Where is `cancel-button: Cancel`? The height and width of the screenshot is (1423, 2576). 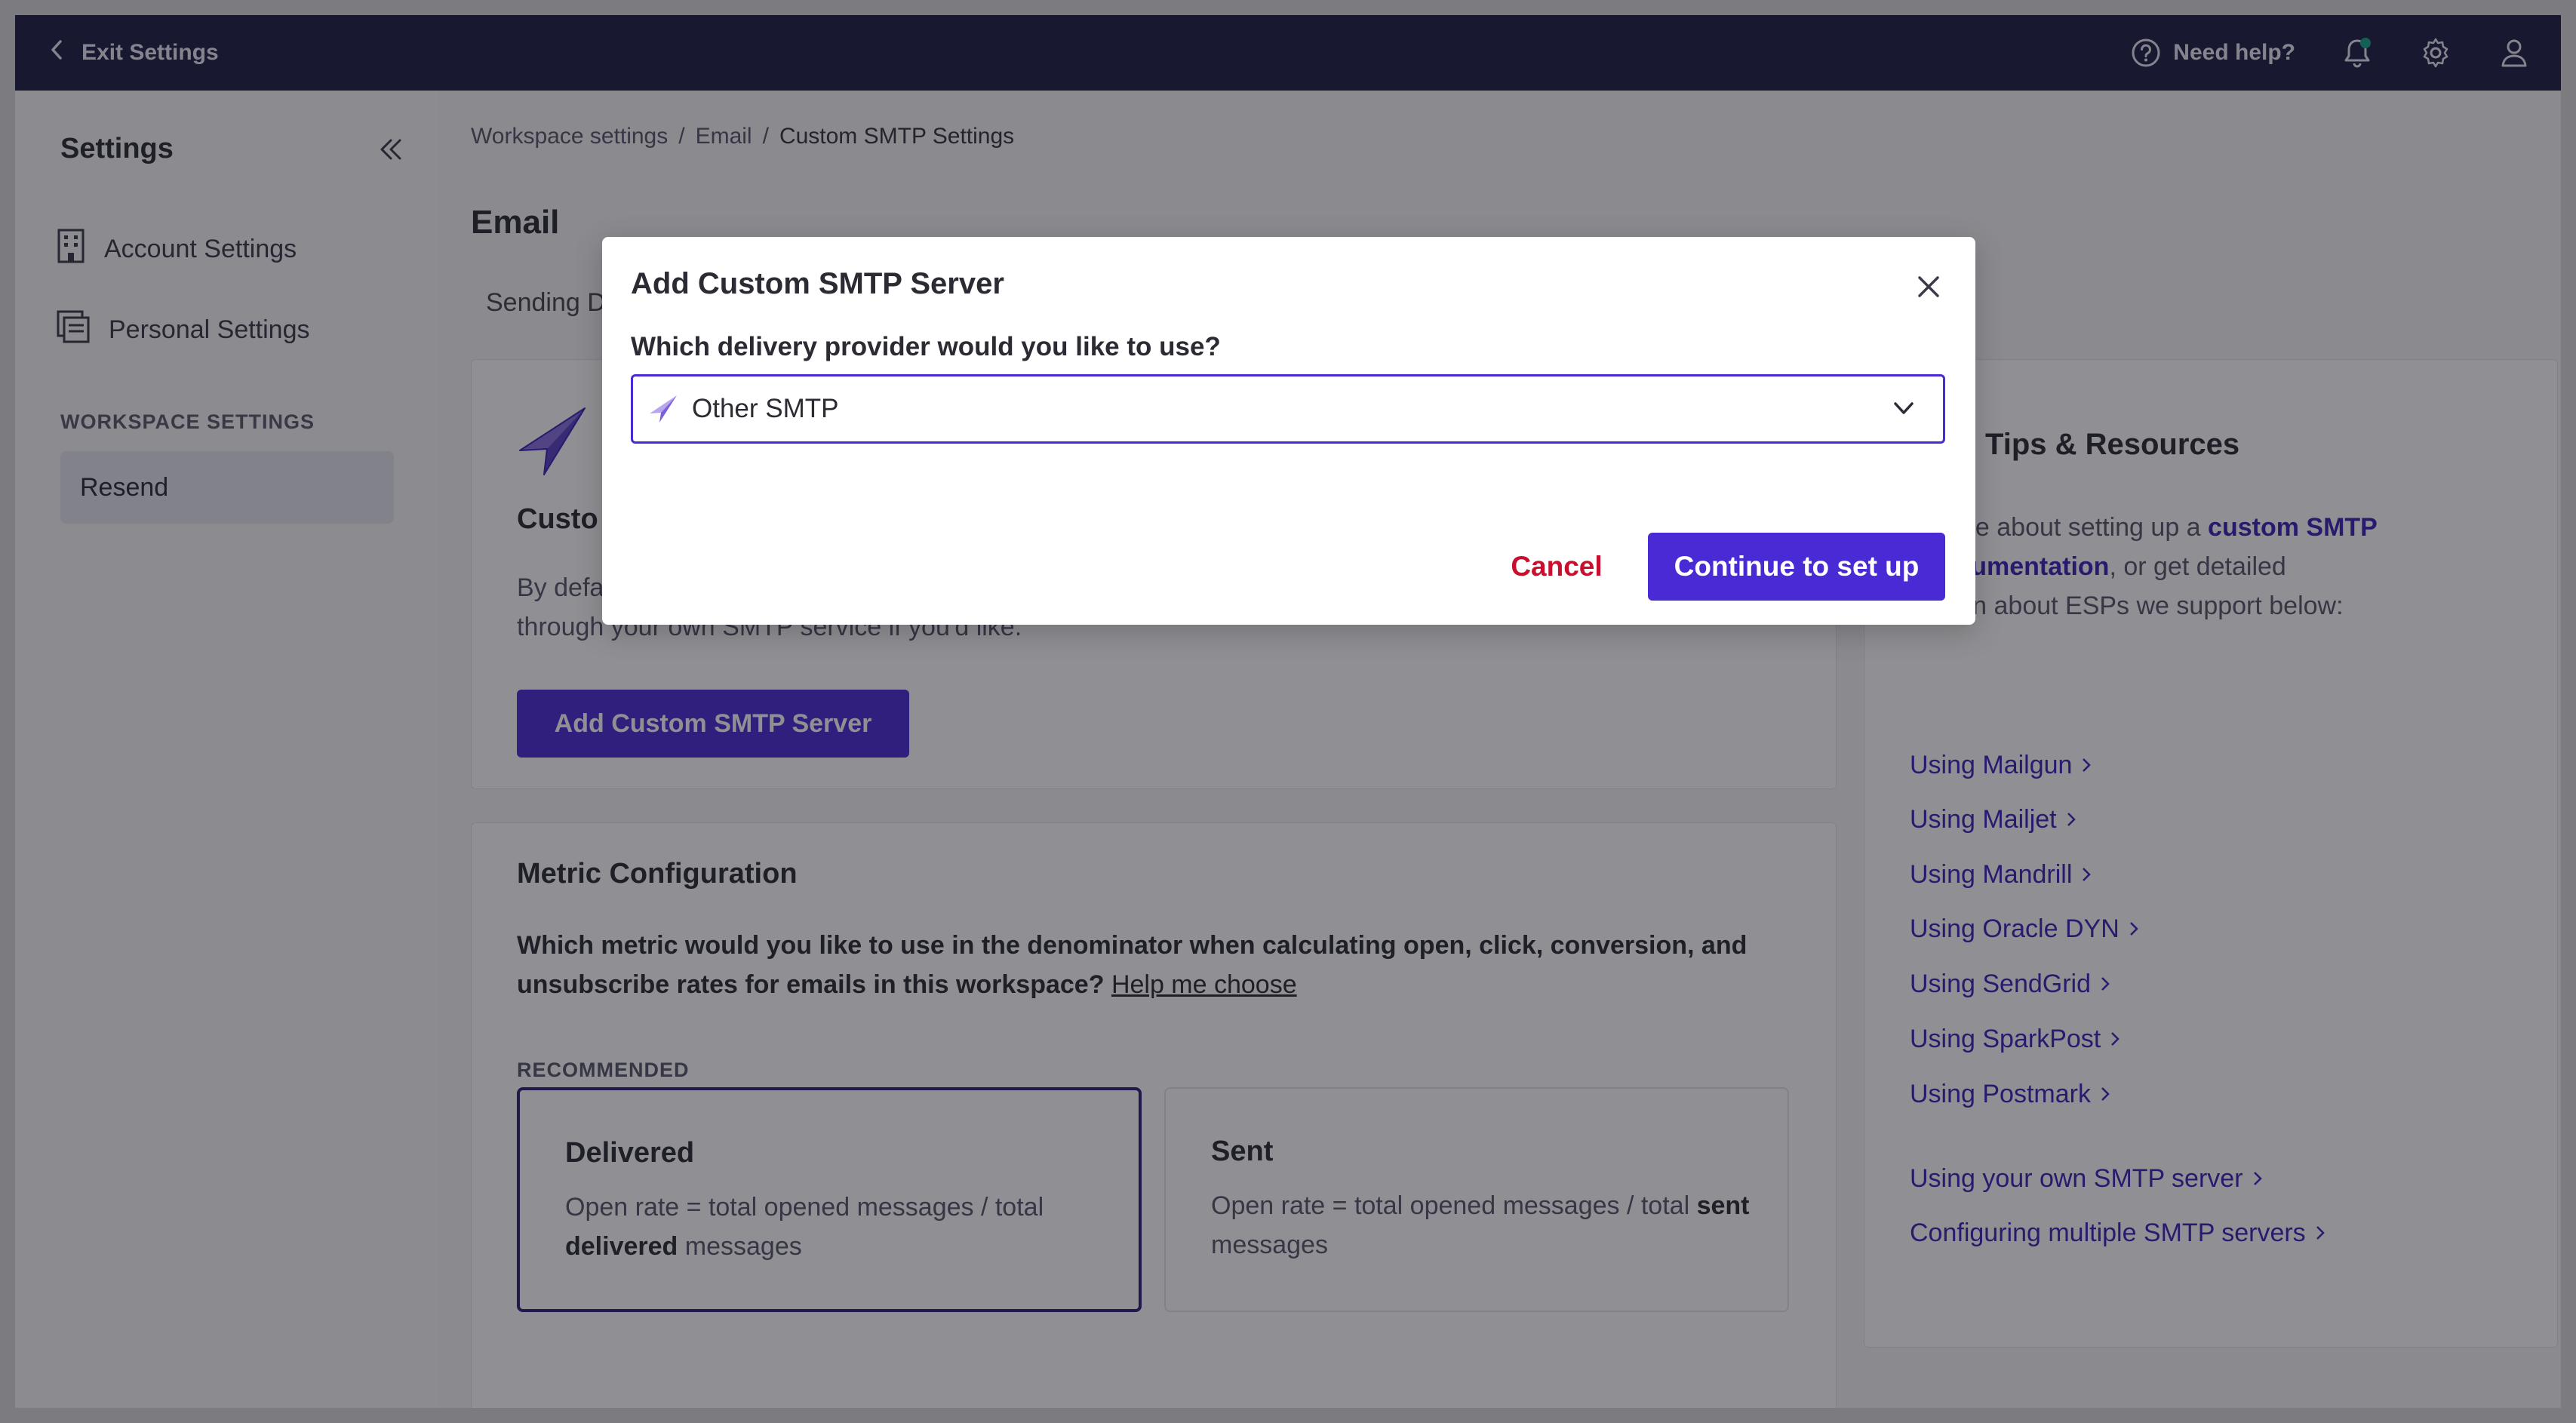 cancel-button: Cancel is located at coordinates (1556, 567).